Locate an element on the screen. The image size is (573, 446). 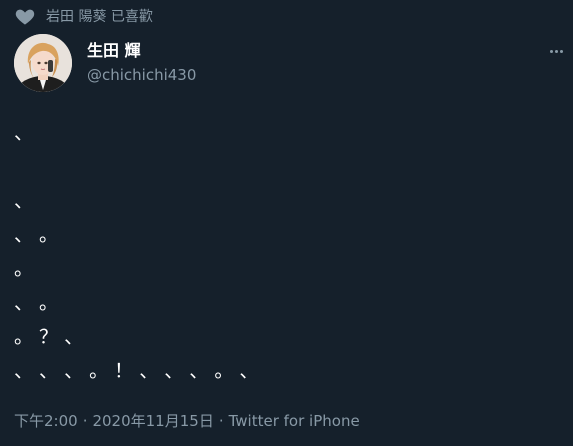
author-info: 生田 輝 @chichichi430 is located at coordinates (141, 62).